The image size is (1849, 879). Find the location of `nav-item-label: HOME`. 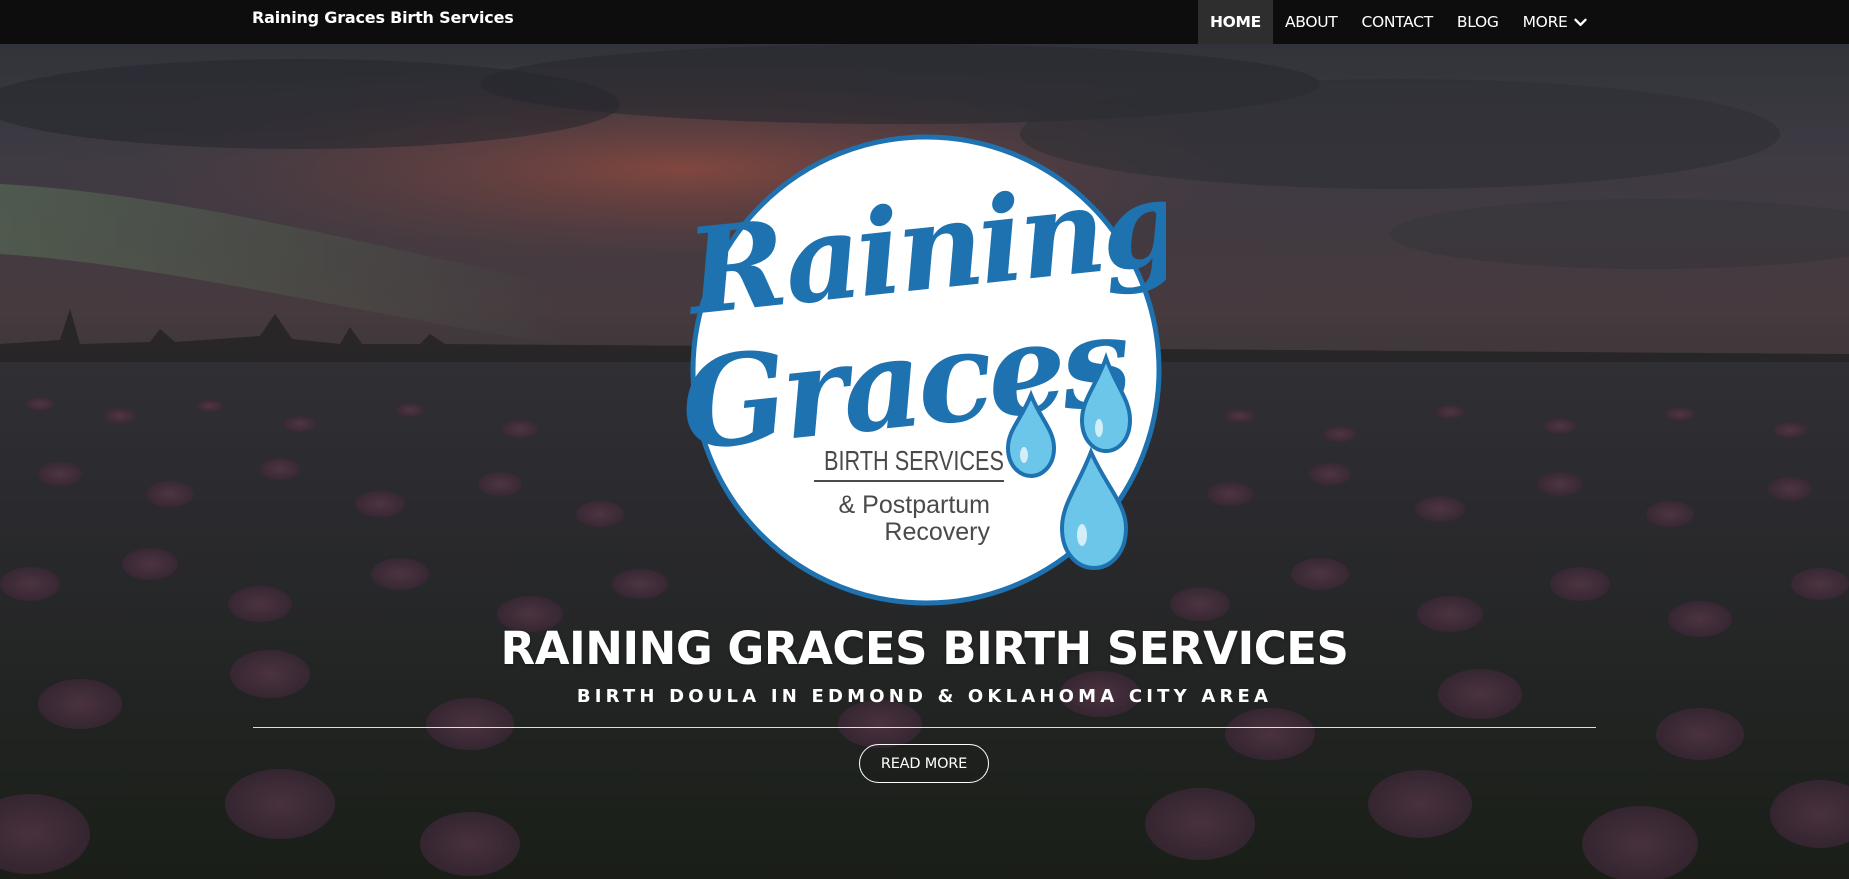

nav-item-label: HOME is located at coordinates (1235, 22).